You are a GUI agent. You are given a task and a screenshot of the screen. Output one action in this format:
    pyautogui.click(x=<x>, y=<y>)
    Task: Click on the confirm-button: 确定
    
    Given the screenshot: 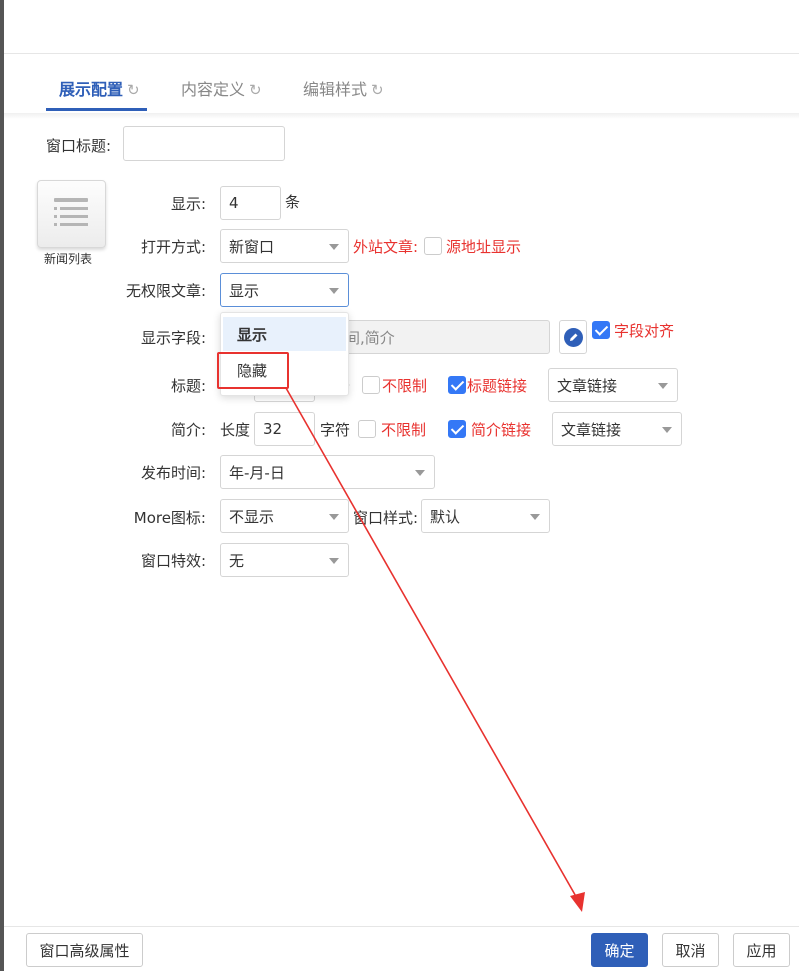 What is the action you would take?
    pyautogui.click(x=619, y=950)
    